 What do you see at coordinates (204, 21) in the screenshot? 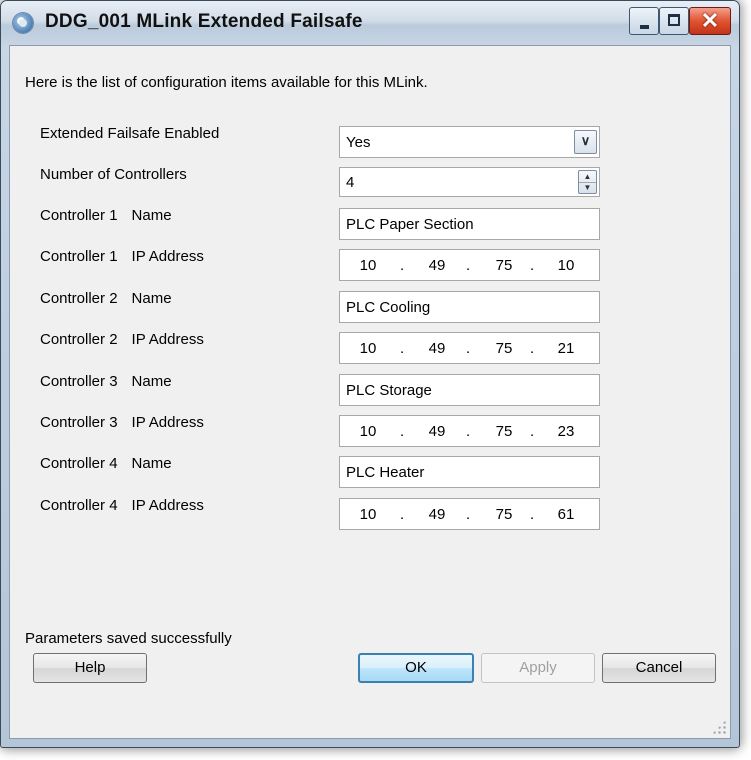
I see `window-title: DDG_001 MLink Extended Failsafe` at bounding box center [204, 21].